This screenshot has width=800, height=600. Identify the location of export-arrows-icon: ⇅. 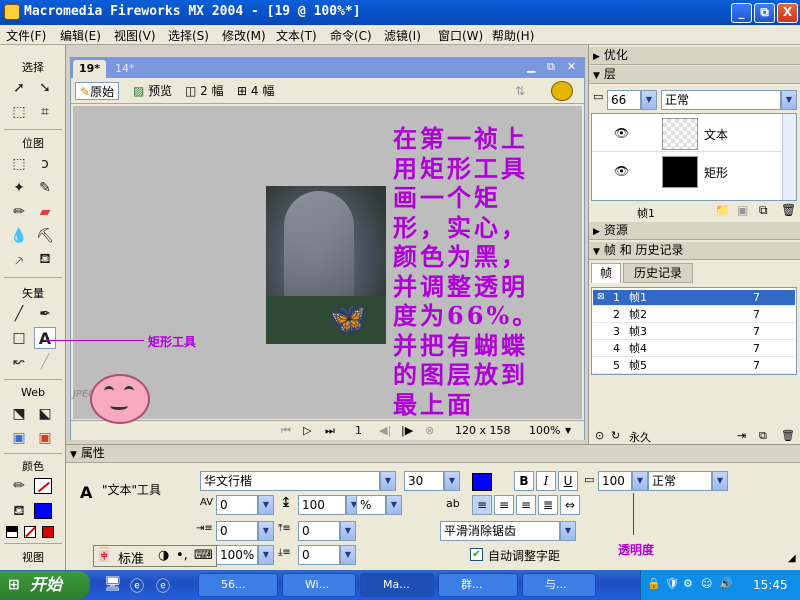
(520, 91).